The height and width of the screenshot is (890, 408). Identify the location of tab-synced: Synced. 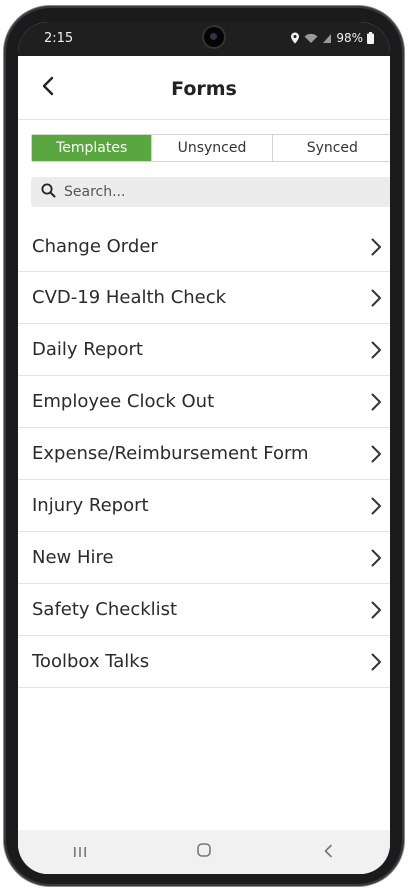
(330, 148).